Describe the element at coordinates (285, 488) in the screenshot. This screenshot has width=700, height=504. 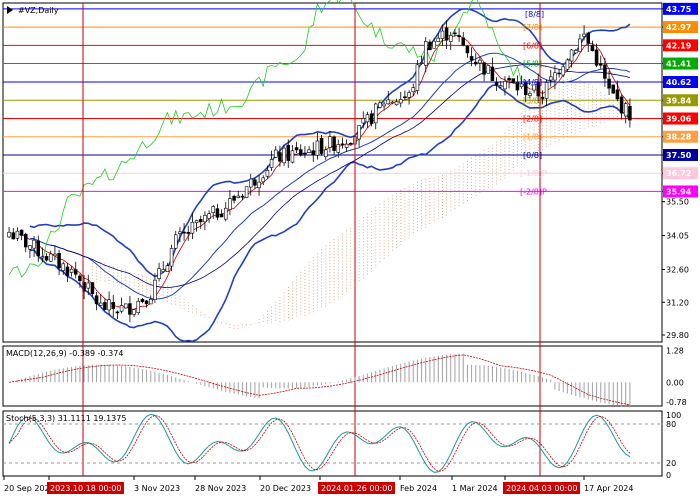
I see `time-axis-label: 20 Dec 2023` at that location.